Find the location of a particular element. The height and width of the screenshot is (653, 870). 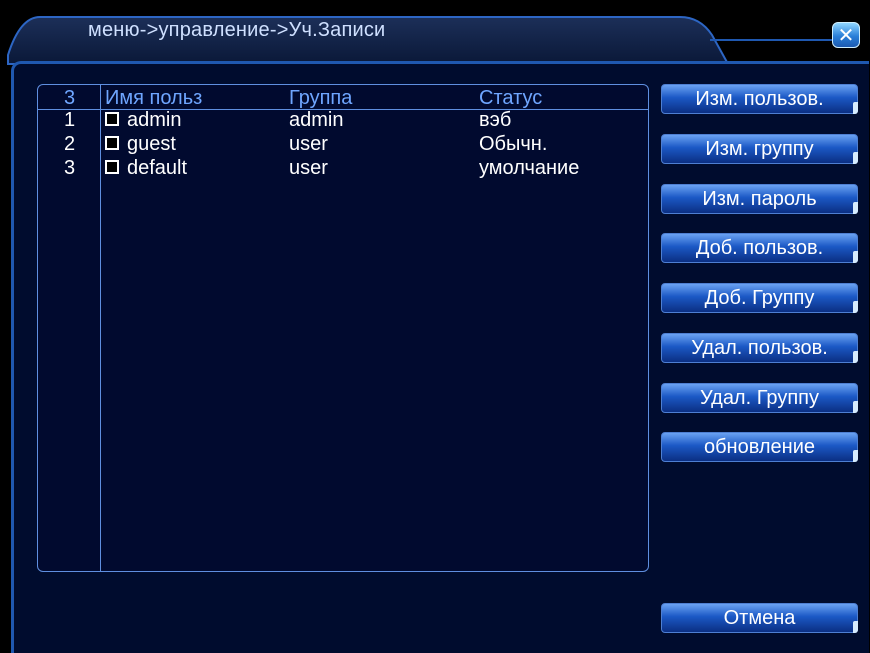

delete-user-button: Удал. пользов. is located at coordinates (759, 348).